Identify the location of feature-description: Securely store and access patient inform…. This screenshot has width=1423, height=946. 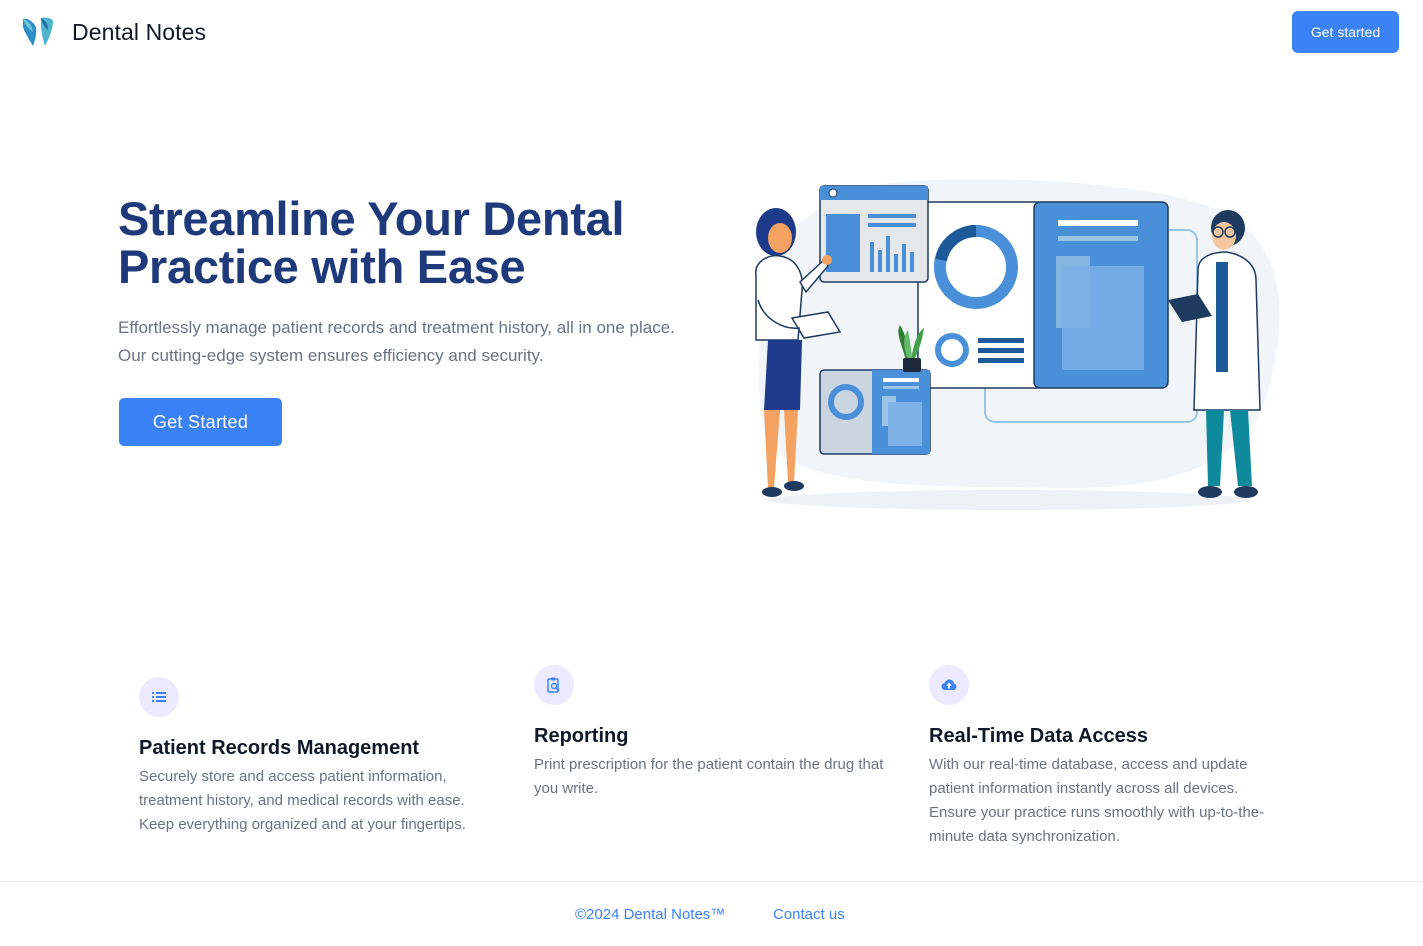
(302, 800).